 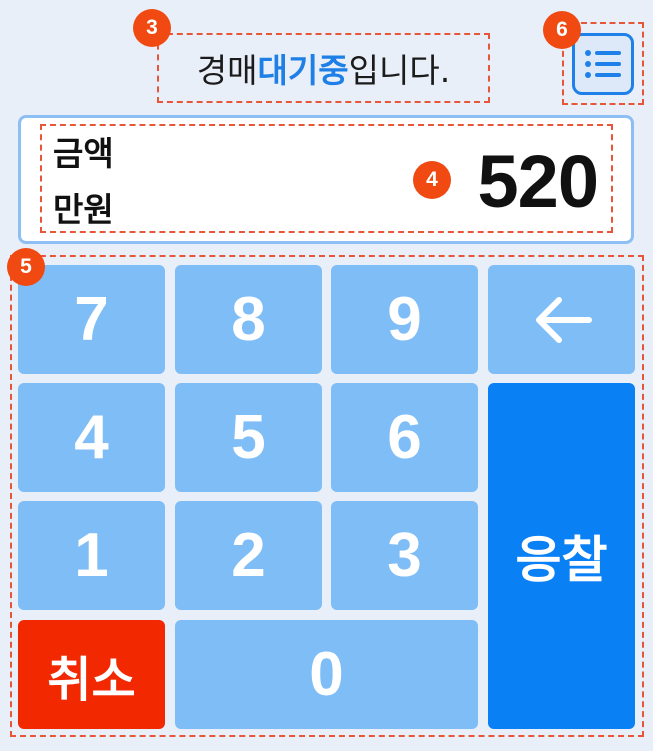 I want to click on status-suffix: 입니다., so click(x=399, y=70).